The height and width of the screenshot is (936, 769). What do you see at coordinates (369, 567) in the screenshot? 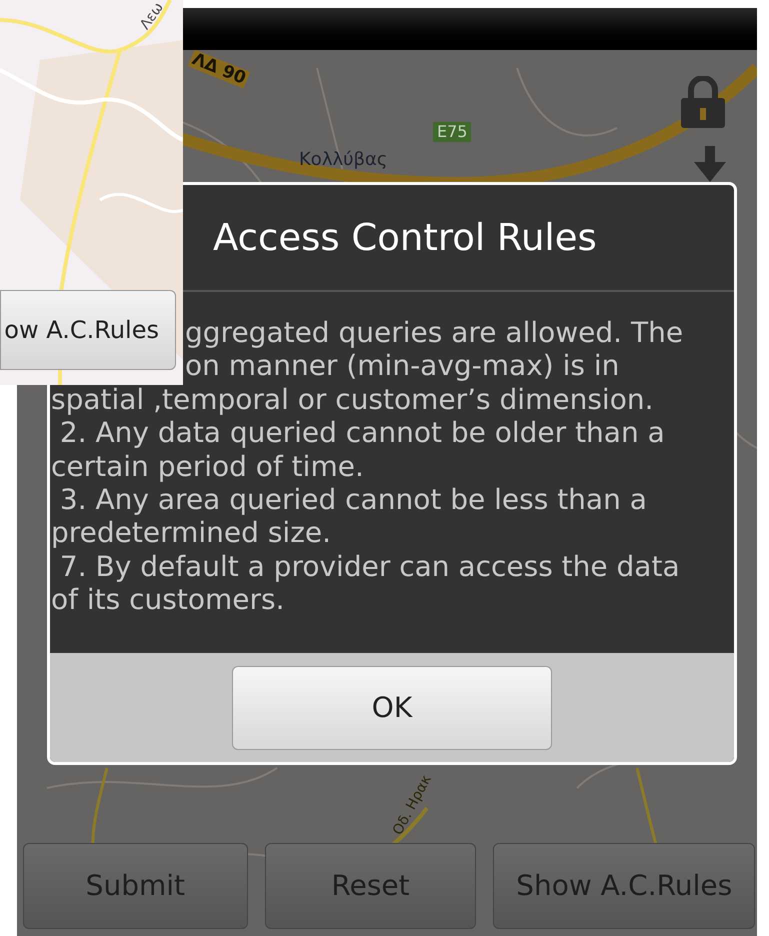
I see `rule-text: 7. By default a provider can access the data` at bounding box center [369, 567].